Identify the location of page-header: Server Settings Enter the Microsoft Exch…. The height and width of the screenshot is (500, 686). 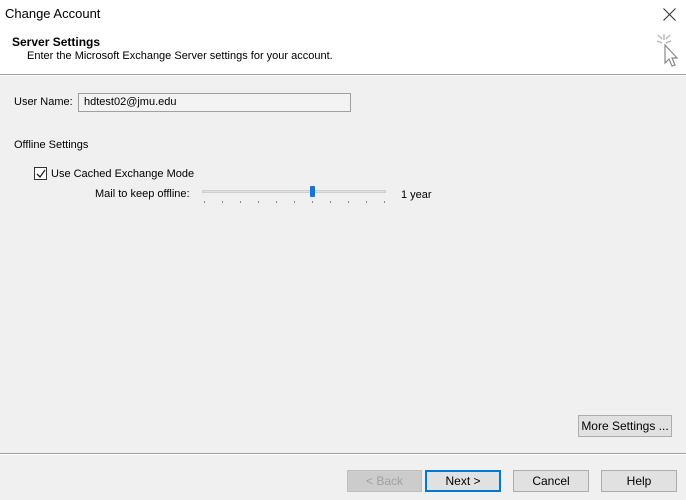
(343, 52).